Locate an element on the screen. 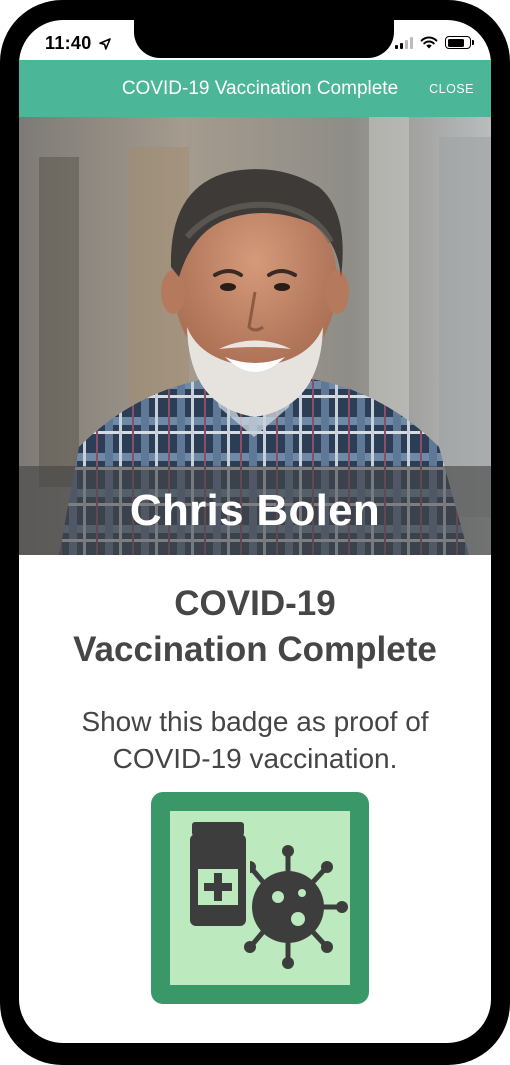 The image size is (510, 1065). badge-title-line2: Vaccination Complete is located at coordinates (255, 649).